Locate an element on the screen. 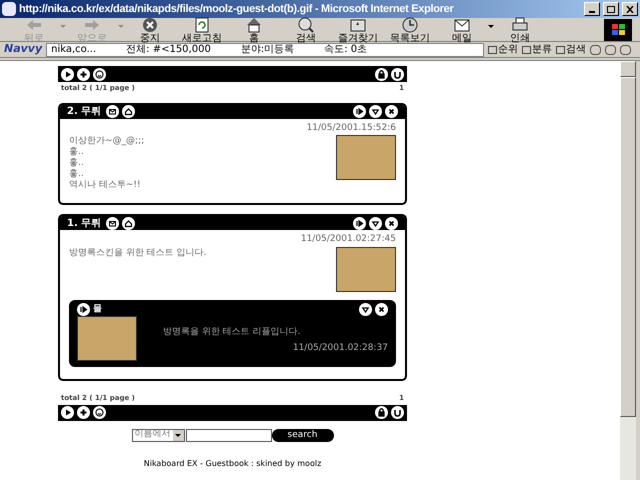 This screenshot has width=640, height=480. stat-text: 전체: #<150,000 is located at coordinates (168, 50).